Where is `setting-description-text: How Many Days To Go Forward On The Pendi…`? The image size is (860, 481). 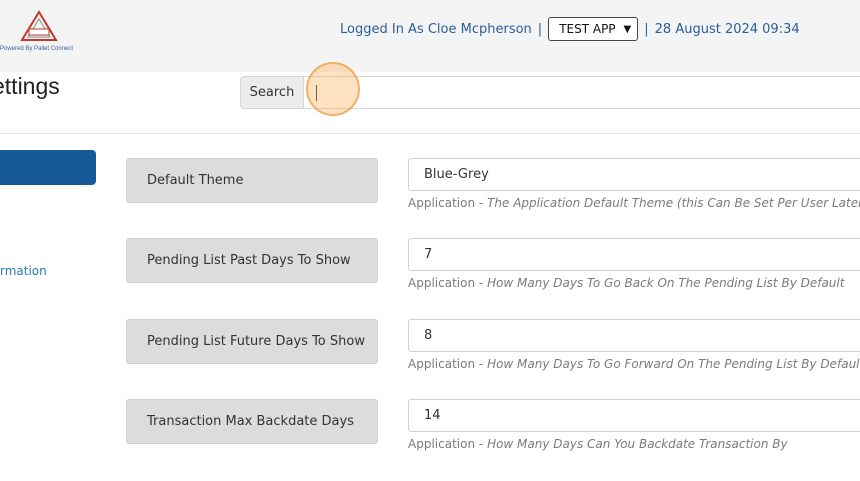
setting-description-text: How Many Days To Go Forward On The Pendi… is located at coordinates (673, 364).